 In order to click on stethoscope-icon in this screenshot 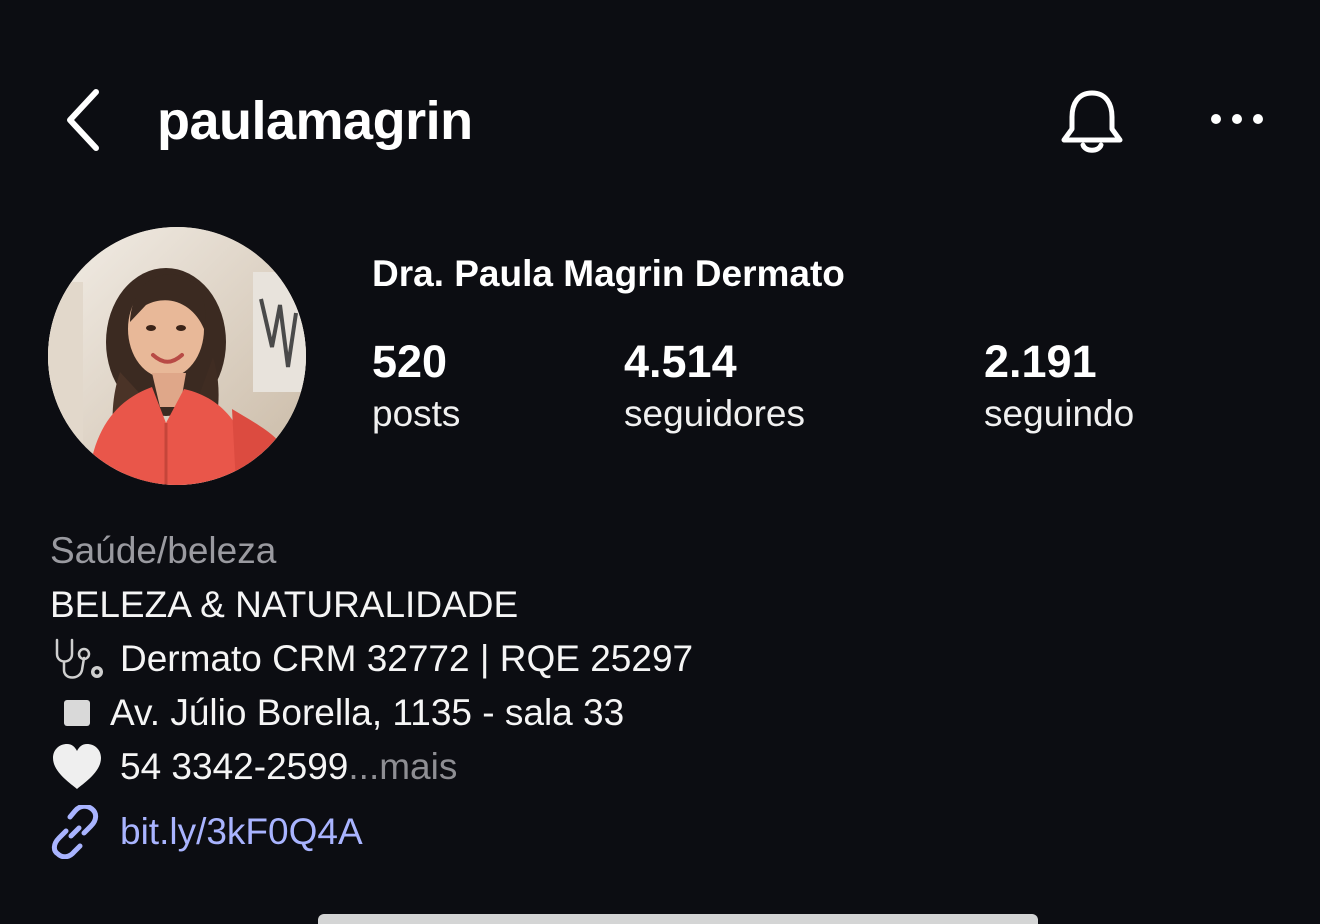, I will do `click(79, 658)`.